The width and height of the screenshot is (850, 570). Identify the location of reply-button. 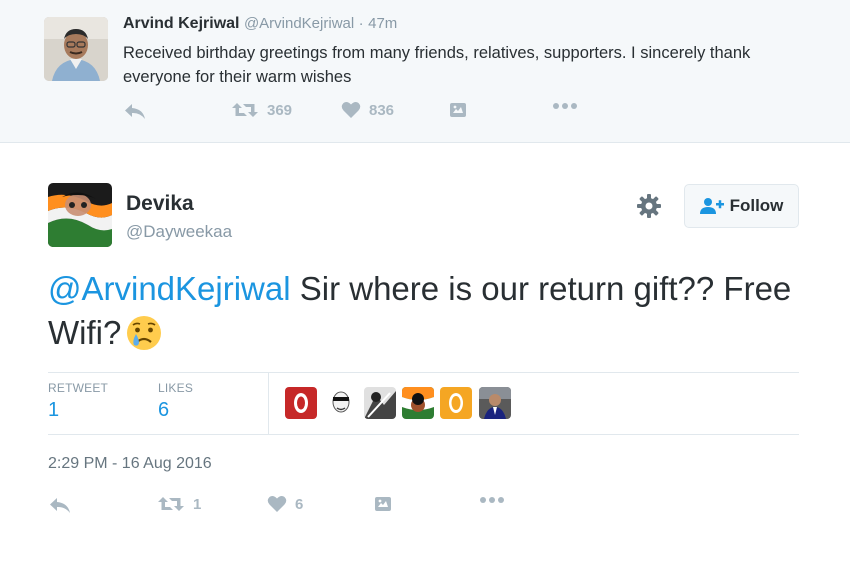
(60, 505).